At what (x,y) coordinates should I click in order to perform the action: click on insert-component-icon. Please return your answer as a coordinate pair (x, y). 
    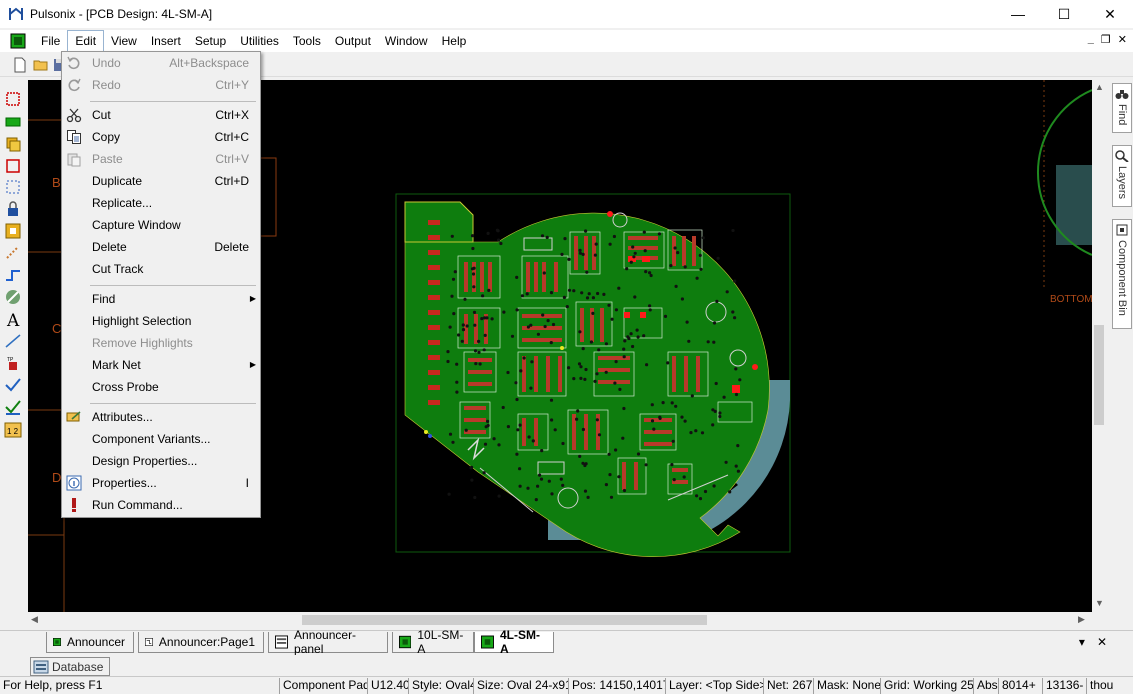
    Looking at the image, I should click on (13, 122).